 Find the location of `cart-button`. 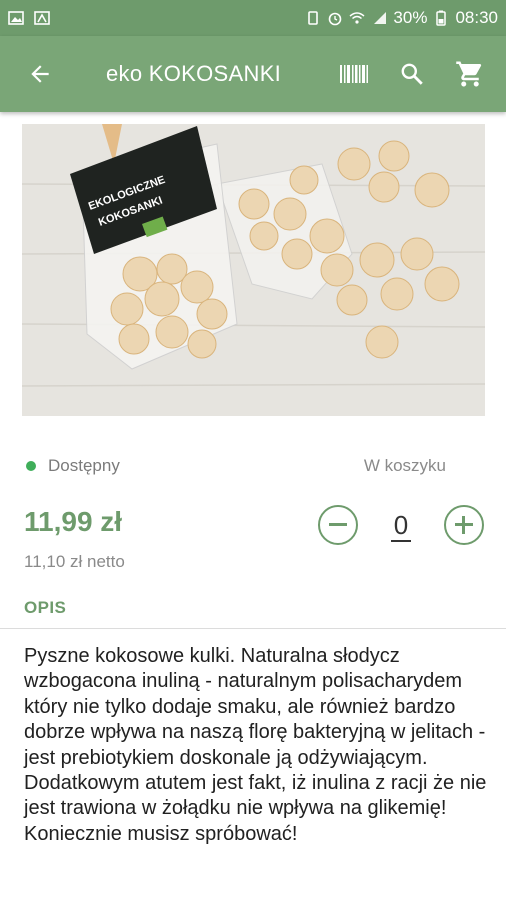

cart-button is located at coordinates (470, 74).